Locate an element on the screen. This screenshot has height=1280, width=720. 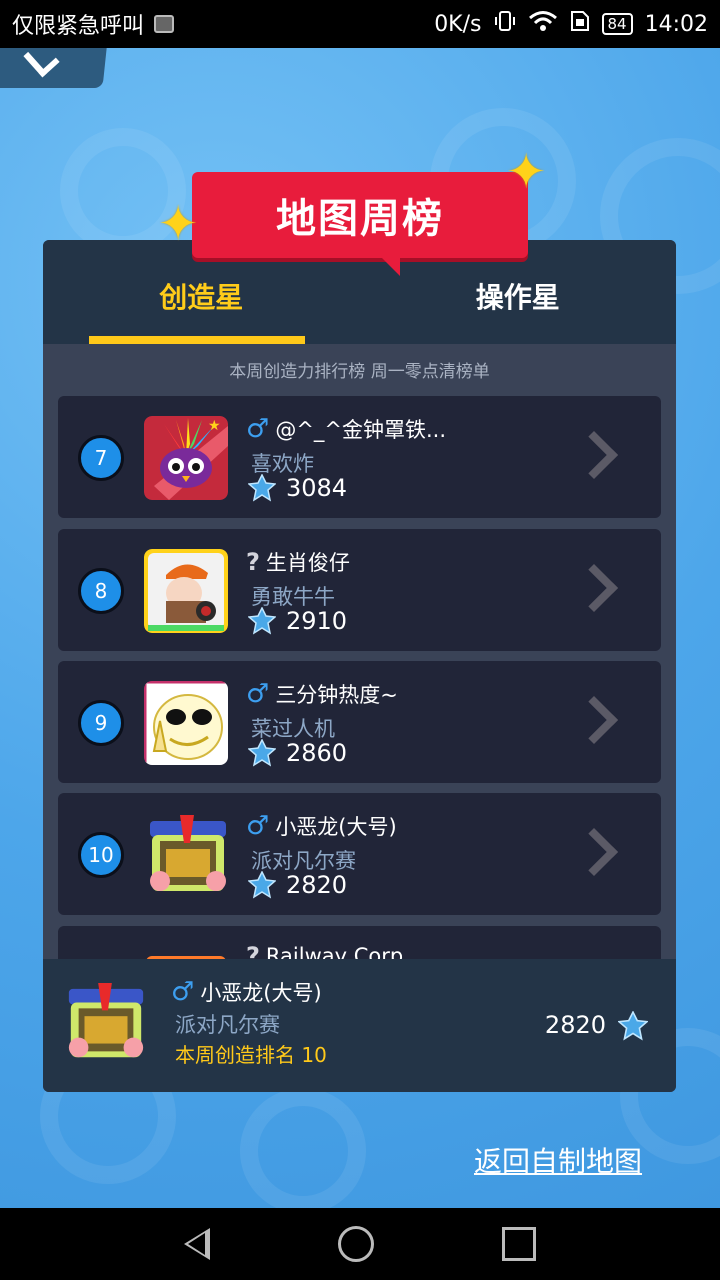
leaderboard-row: ? Railway Corp is located at coordinates (359, 942).